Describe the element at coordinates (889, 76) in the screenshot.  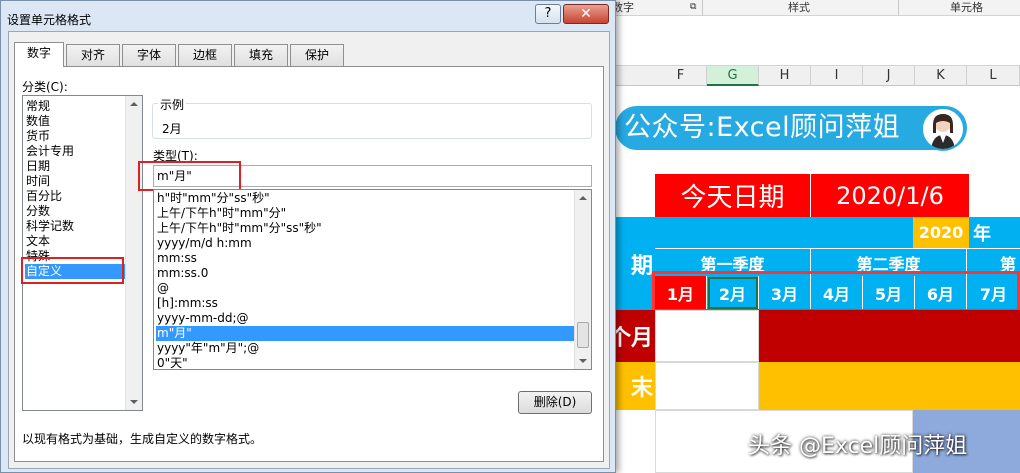
I see `column-header-j: J` at that location.